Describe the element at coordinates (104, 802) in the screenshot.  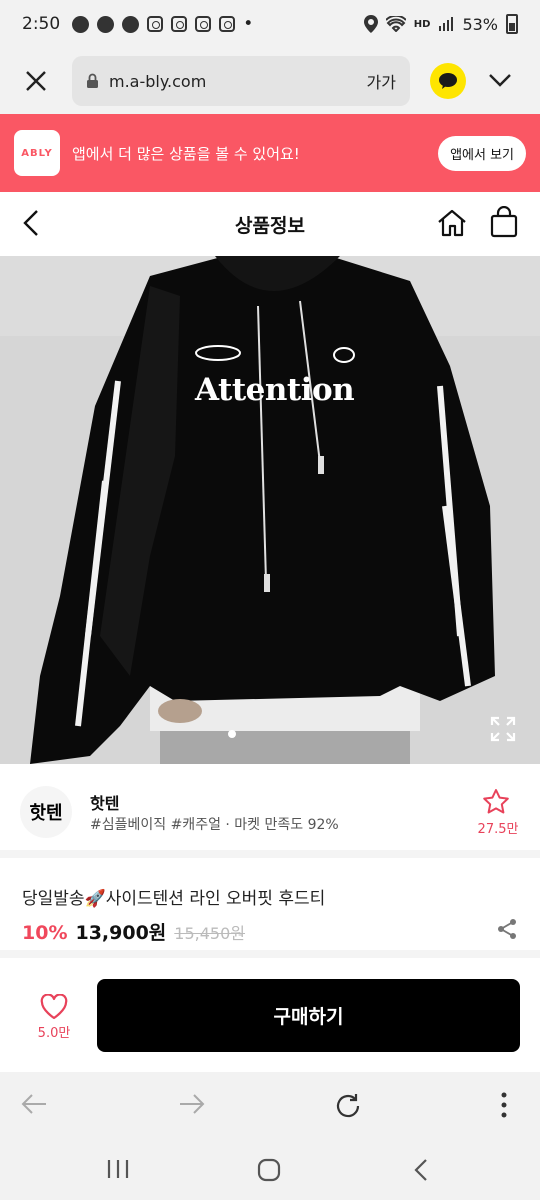
I see `shop-name: 핫텐` at that location.